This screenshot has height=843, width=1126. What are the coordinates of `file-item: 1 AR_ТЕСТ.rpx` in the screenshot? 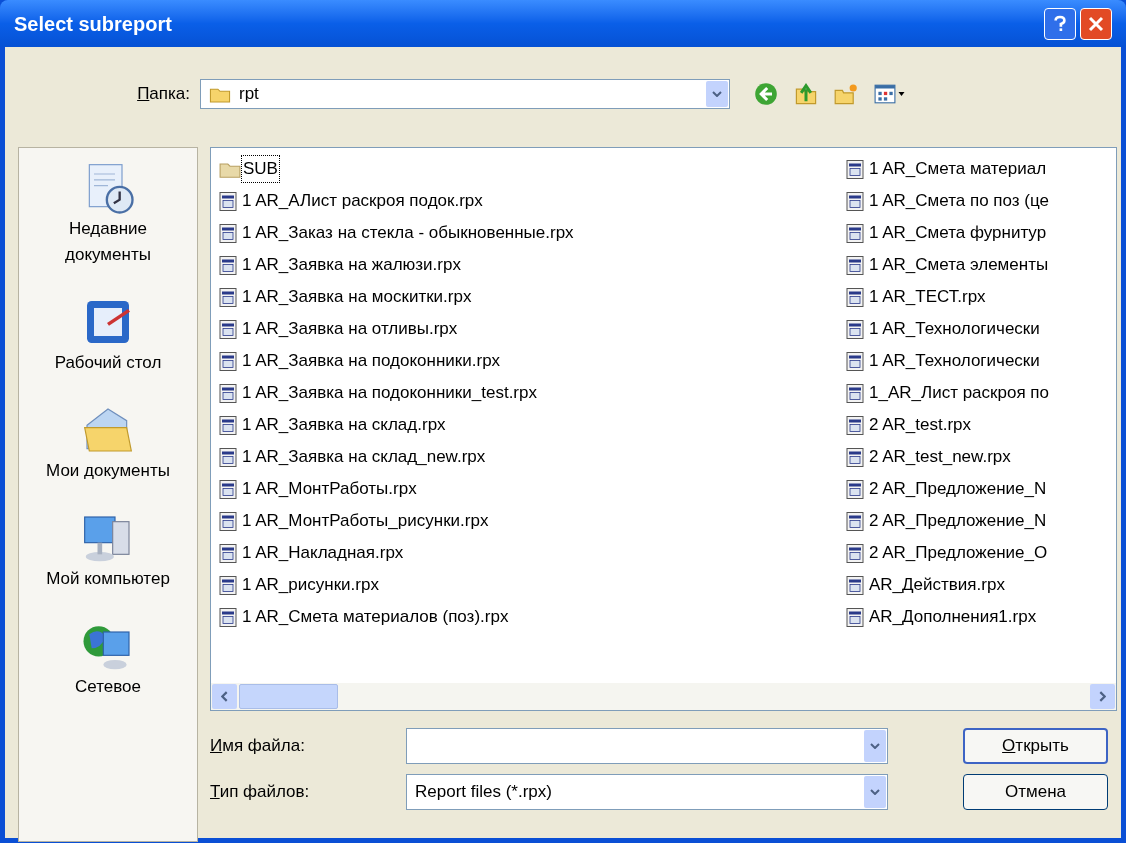 It's located at (916, 297).